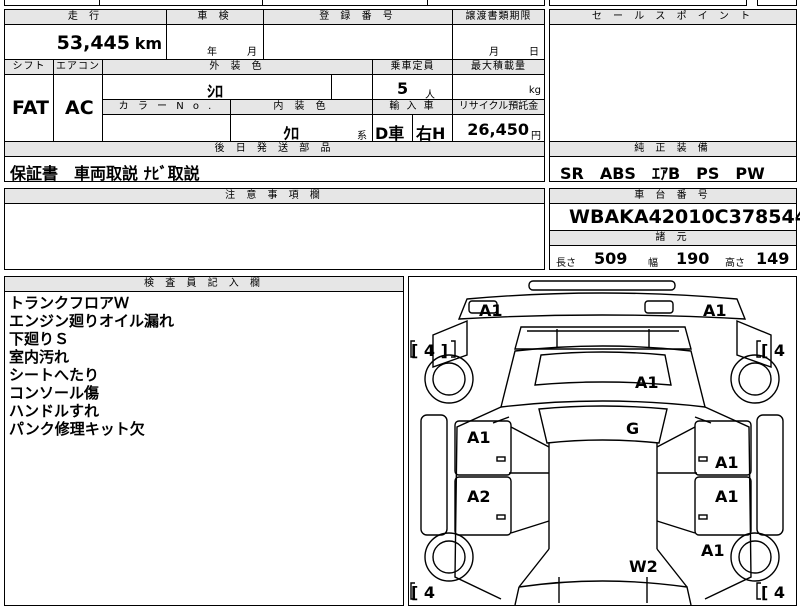 This screenshot has height=606, width=800. Describe the element at coordinates (773, 592) in the screenshot. I see `tire-front-right: [ 4` at that location.